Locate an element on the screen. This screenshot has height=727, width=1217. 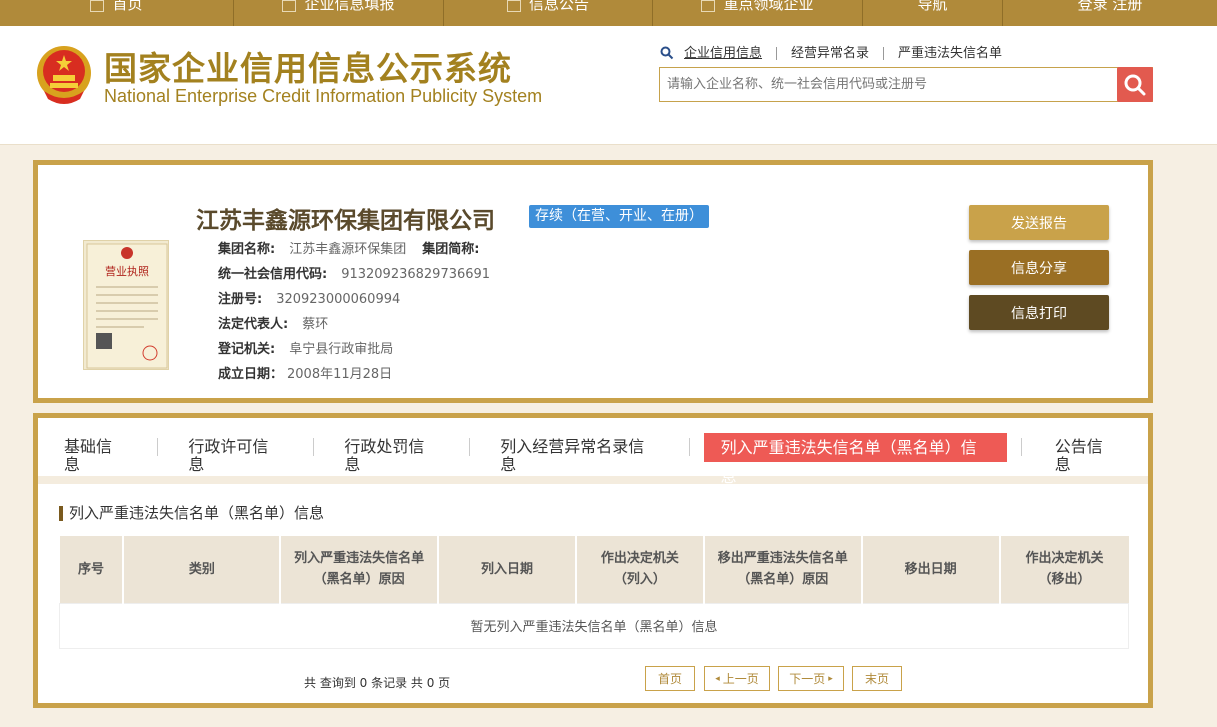
edit-icon is located at coordinates (289, 6).